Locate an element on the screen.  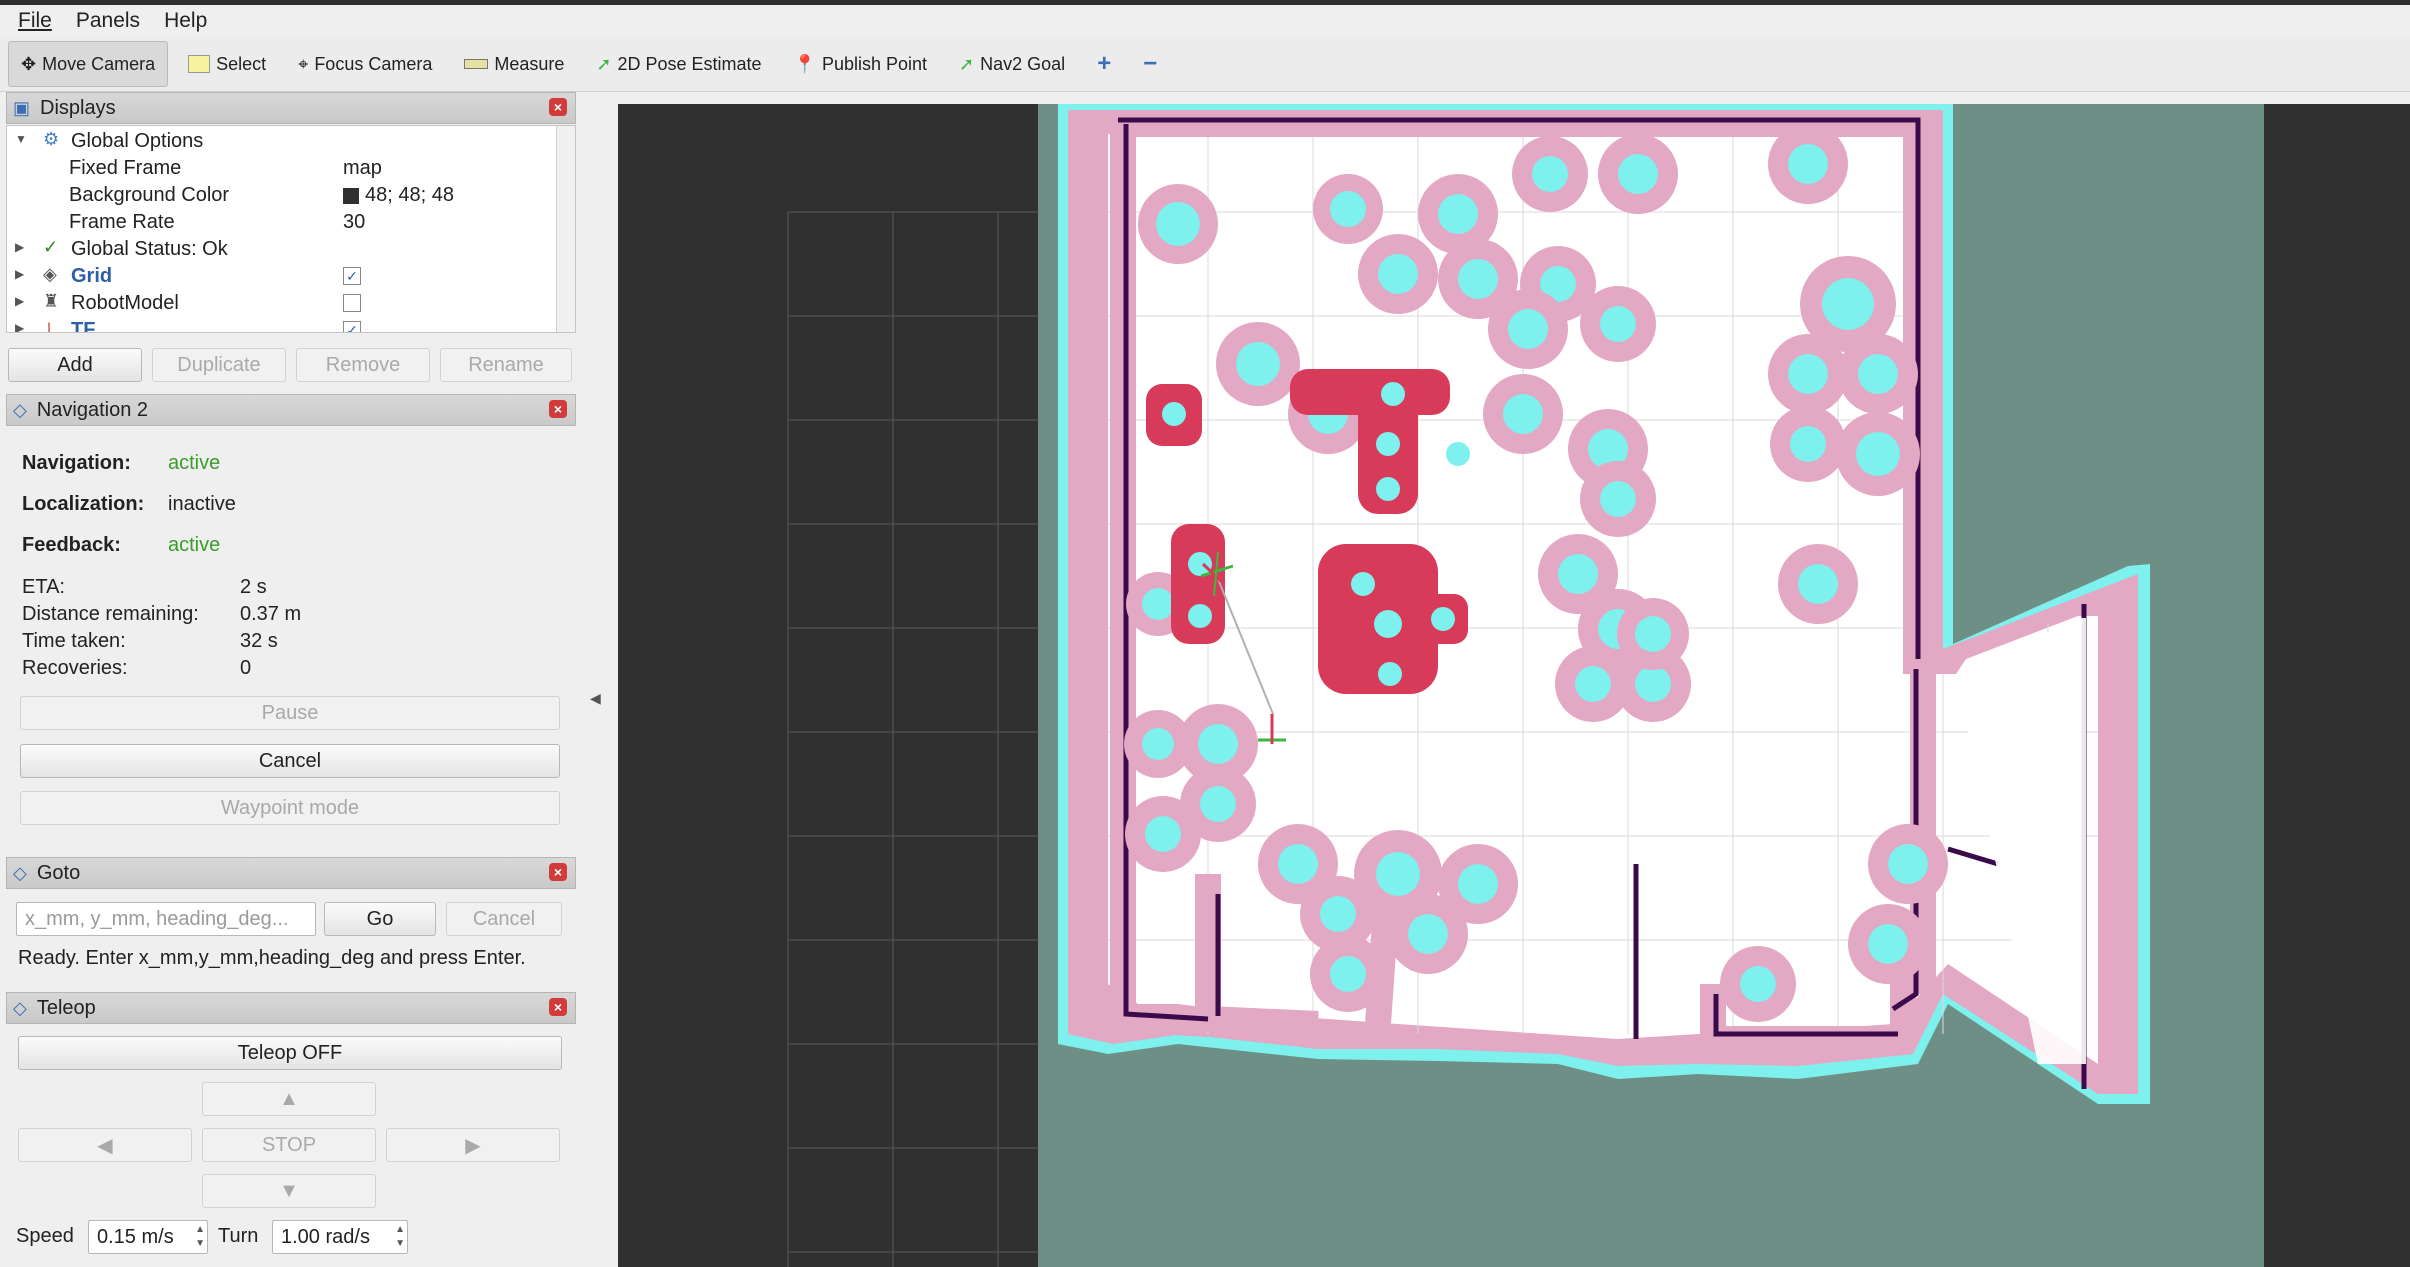
speed-spinbox: 0.15 m/s ▲ ▼ is located at coordinates (148, 1237).